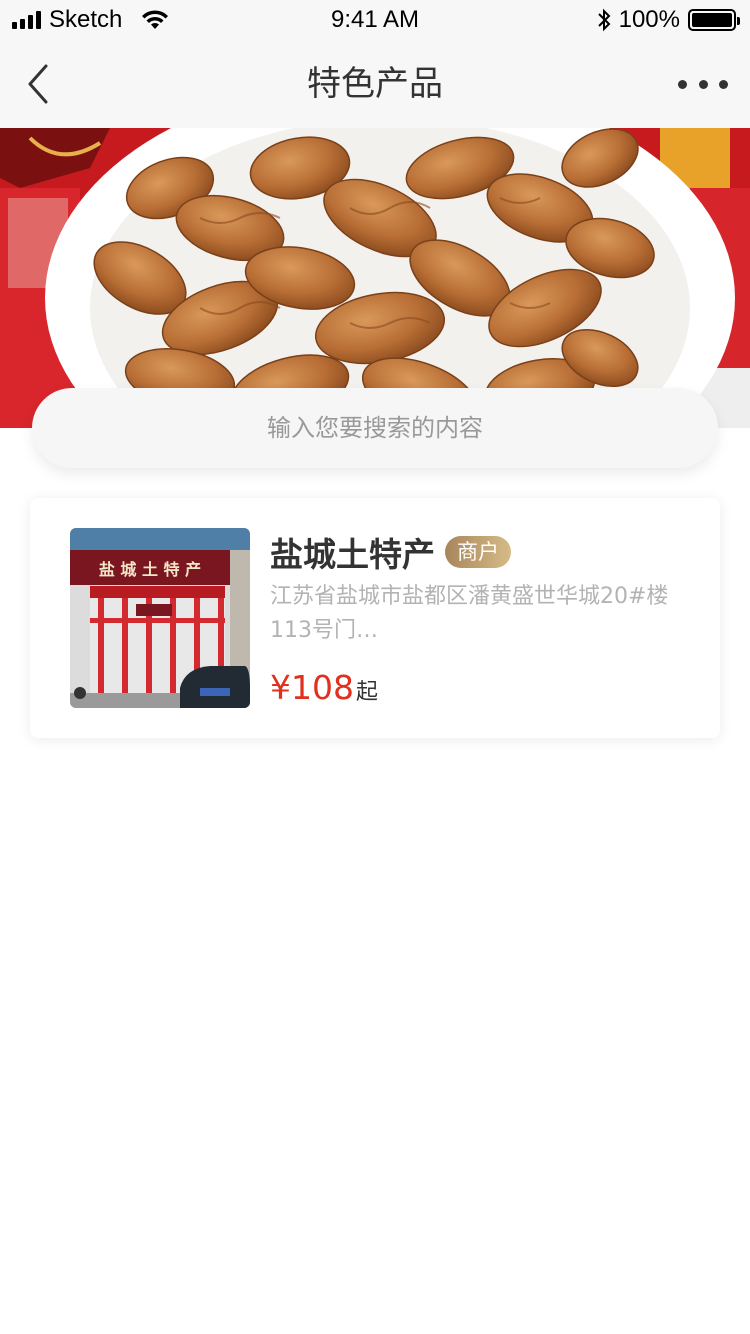 Image resolution: width=750 pixels, height=1334 pixels. I want to click on shop-thumbnail: 盐 城 土 特 产, so click(160, 618).